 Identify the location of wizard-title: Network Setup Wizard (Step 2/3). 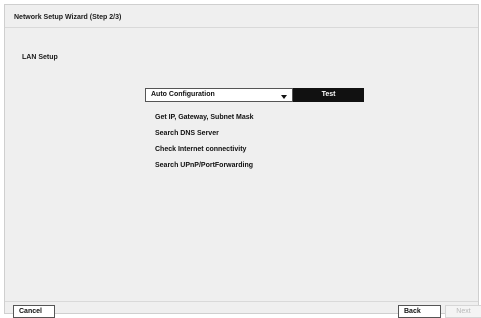
(68, 17).